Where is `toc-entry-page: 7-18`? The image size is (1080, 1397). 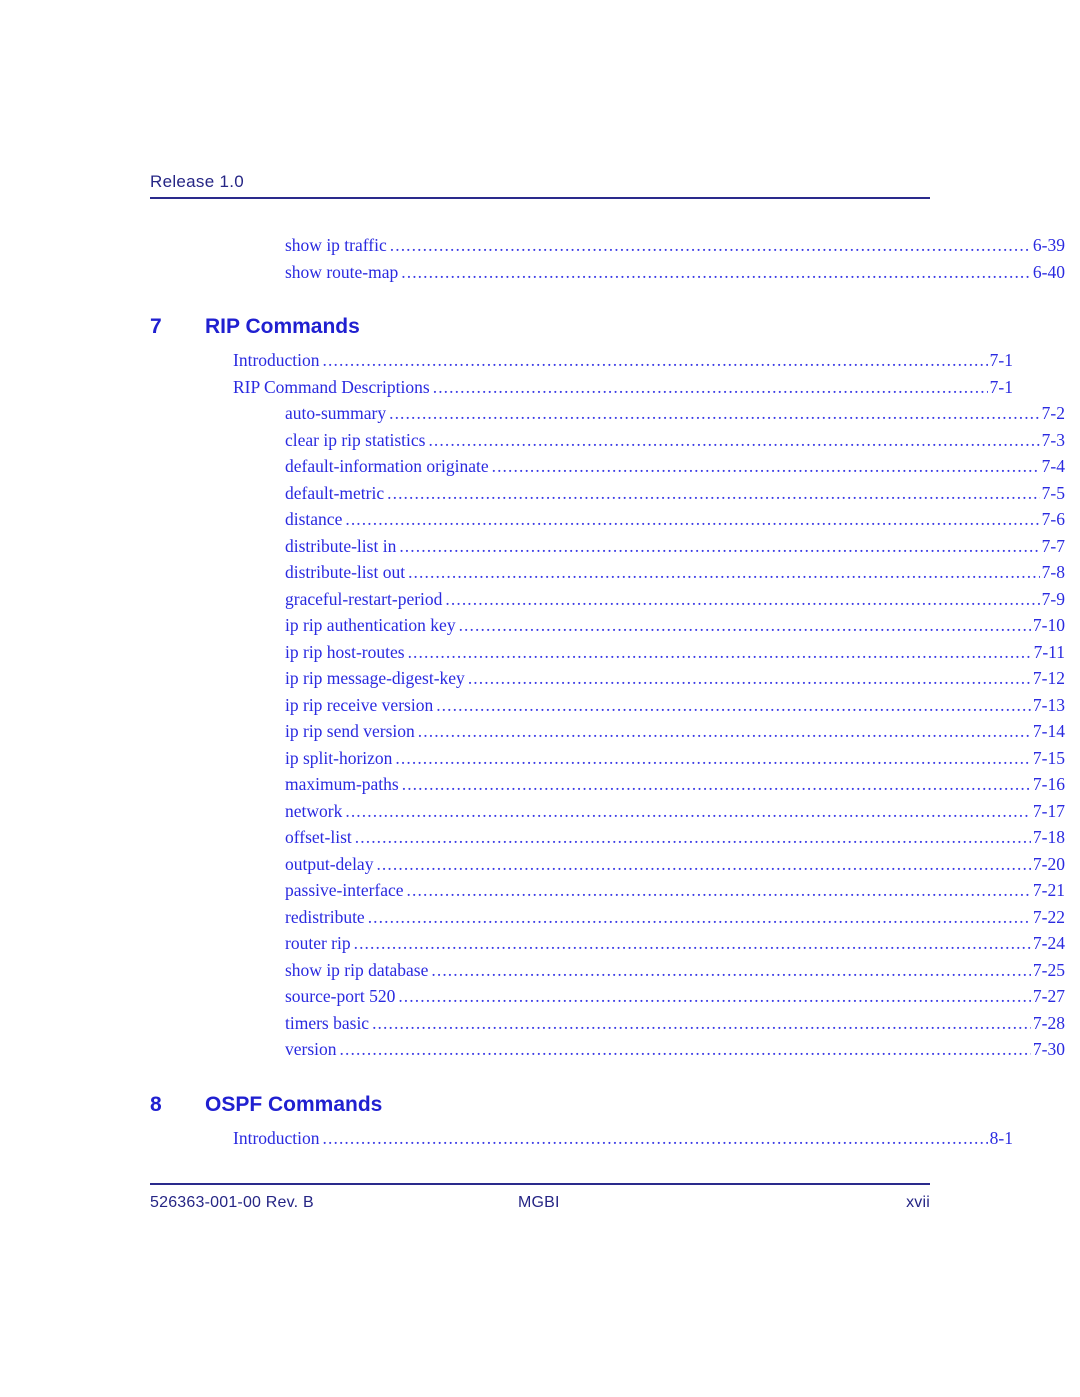 toc-entry-page: 7-18 is located at coordinates (1048, 837).